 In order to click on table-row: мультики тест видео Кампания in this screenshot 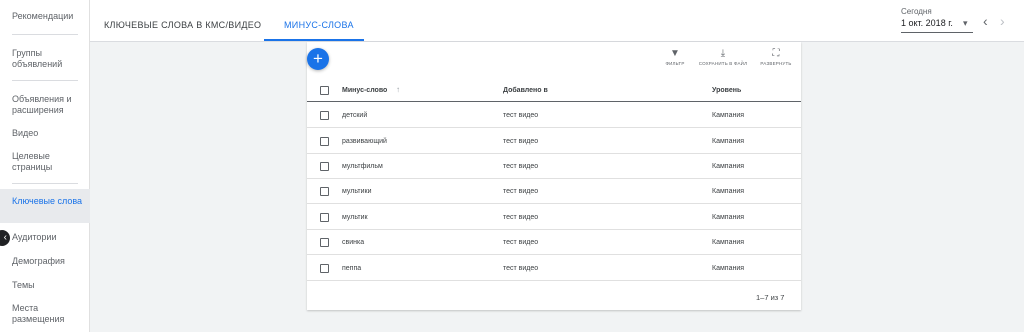, I will do `click(554, 191)`.